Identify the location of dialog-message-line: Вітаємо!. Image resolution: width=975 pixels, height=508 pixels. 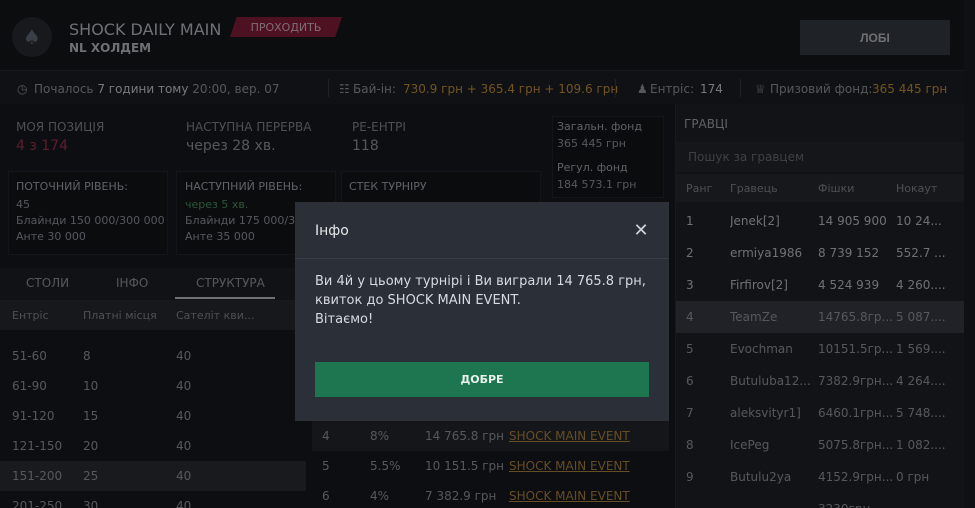
(344, 319).